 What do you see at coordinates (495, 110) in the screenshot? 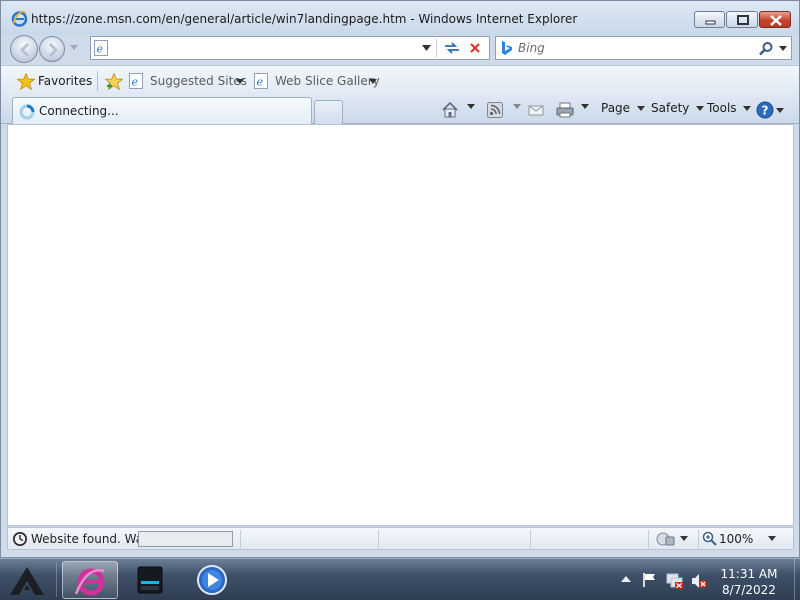
I see `feeds-icon` at bounding box center [495, 110].